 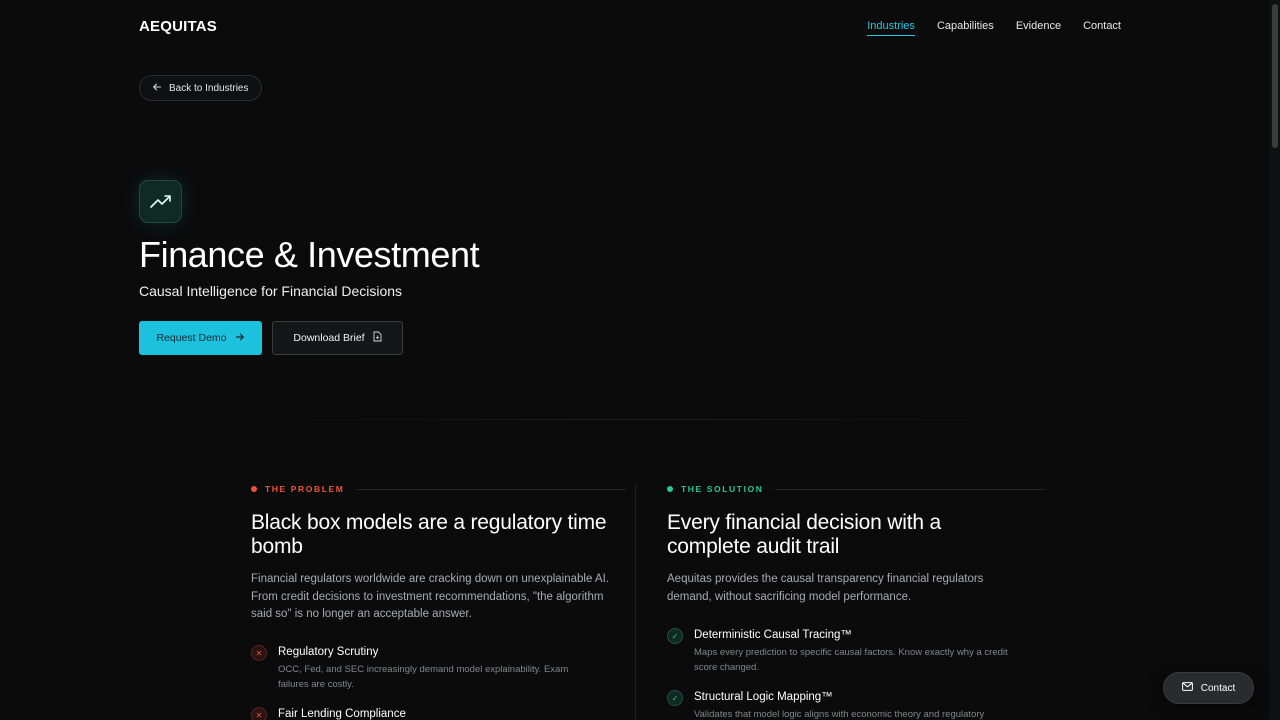 I want to click on back-to-industries-button: Back to Industries, so click(x=201, y=88).